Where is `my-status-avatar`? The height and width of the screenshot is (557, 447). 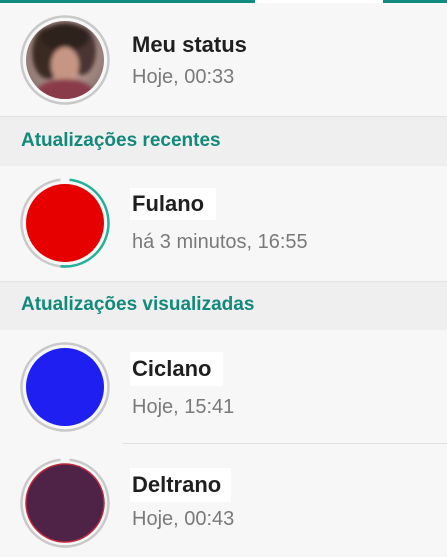 my-status-avatar is located at coordinates (65, 60).